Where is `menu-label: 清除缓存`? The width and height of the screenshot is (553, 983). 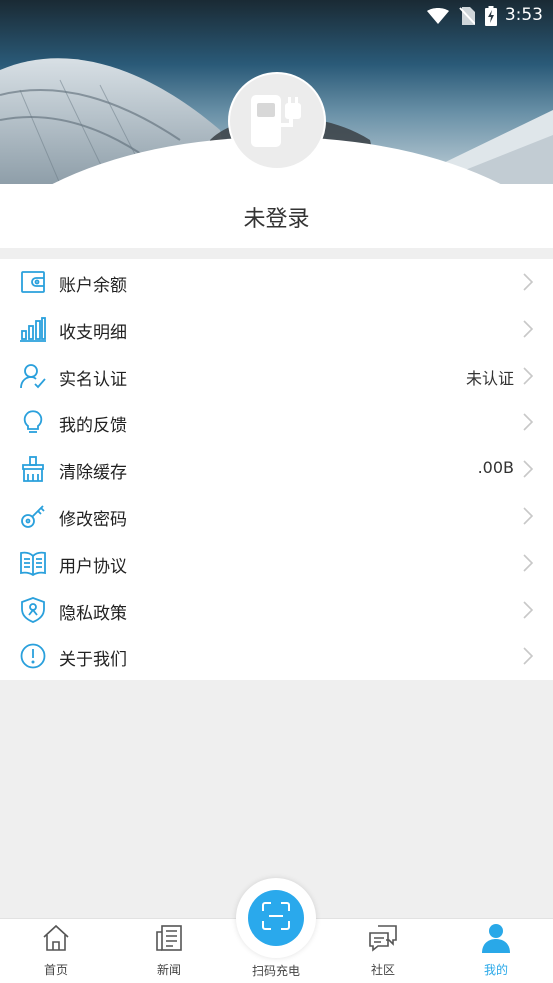
menu-label: 清除缓存 is located at coordinates (93, 473).